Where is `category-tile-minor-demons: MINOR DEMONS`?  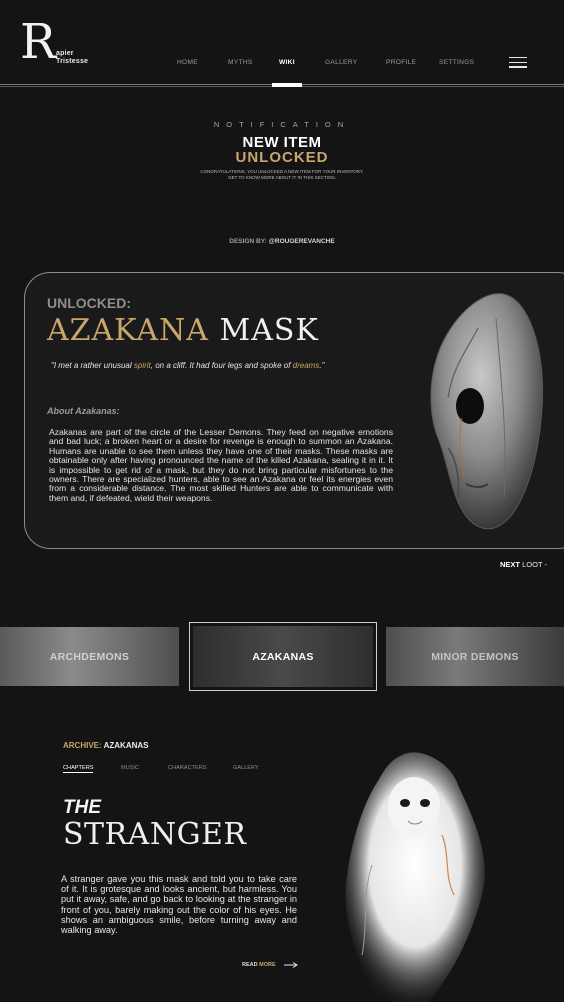
category-tile-minor-demons: MINOR DEMONS is located at coordinates (475, 656).